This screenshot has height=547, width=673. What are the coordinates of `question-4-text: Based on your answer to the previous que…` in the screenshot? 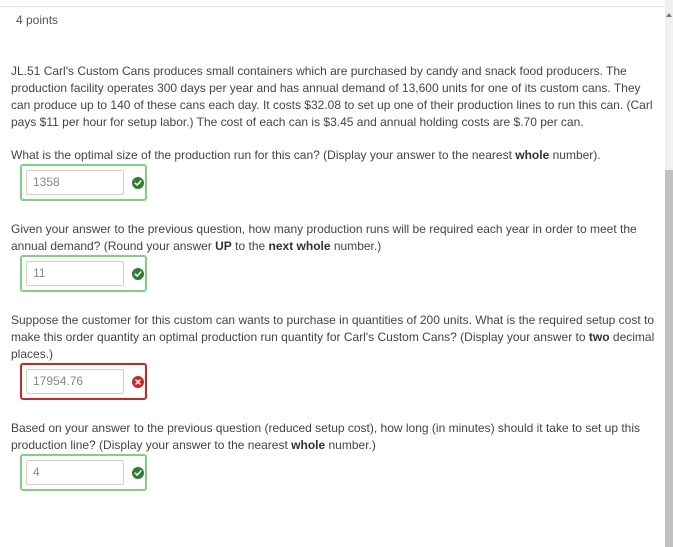 It's located at (326, 436).